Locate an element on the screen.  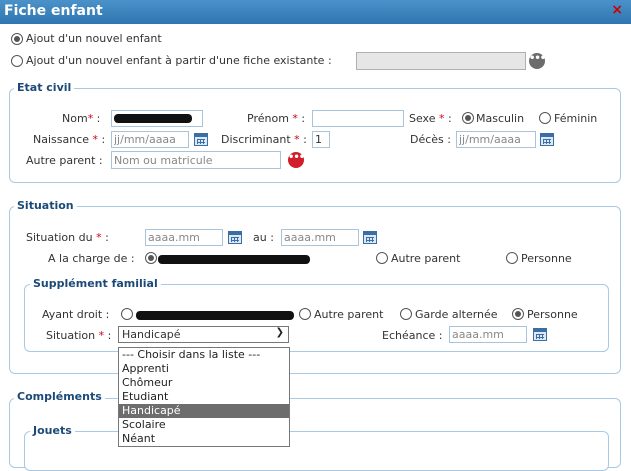
prenom-label: Prénom * : is located at coordinates (276, 118).